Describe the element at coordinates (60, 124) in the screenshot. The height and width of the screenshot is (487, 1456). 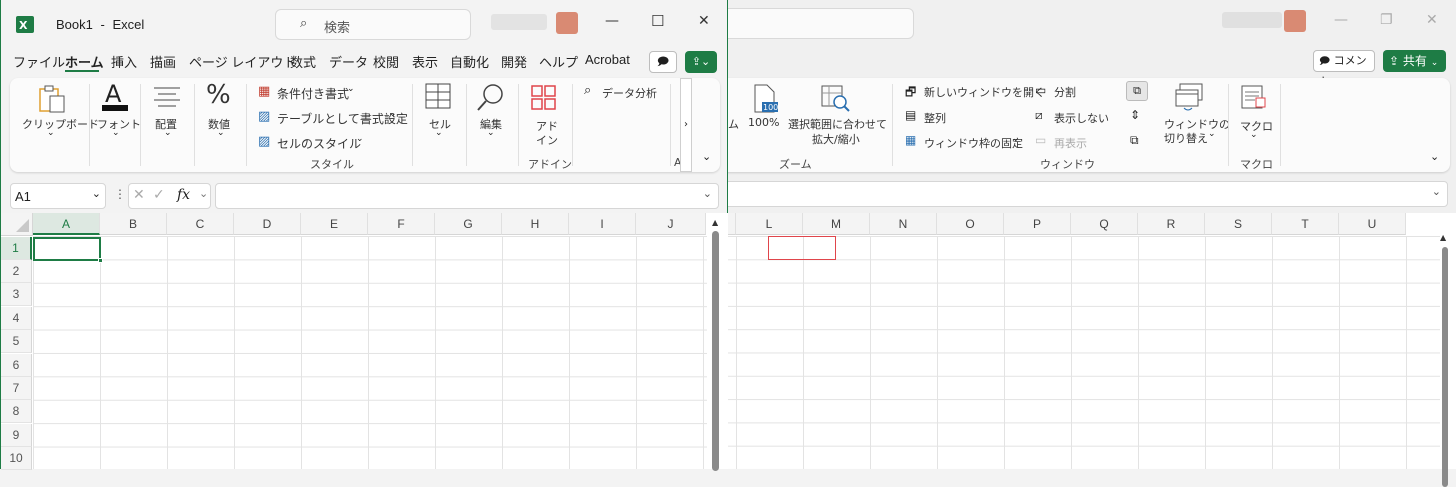
I see `clipboard-button: クリップボード` at that location.